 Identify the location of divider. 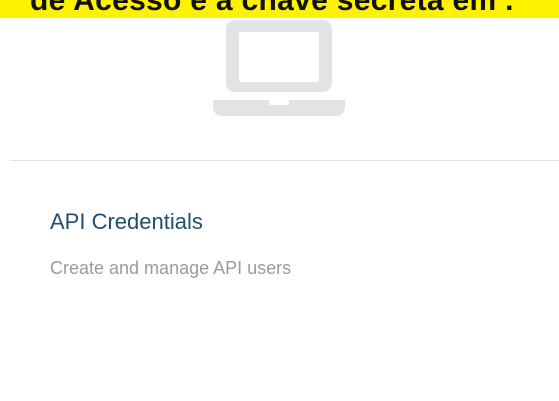
(284, 160).